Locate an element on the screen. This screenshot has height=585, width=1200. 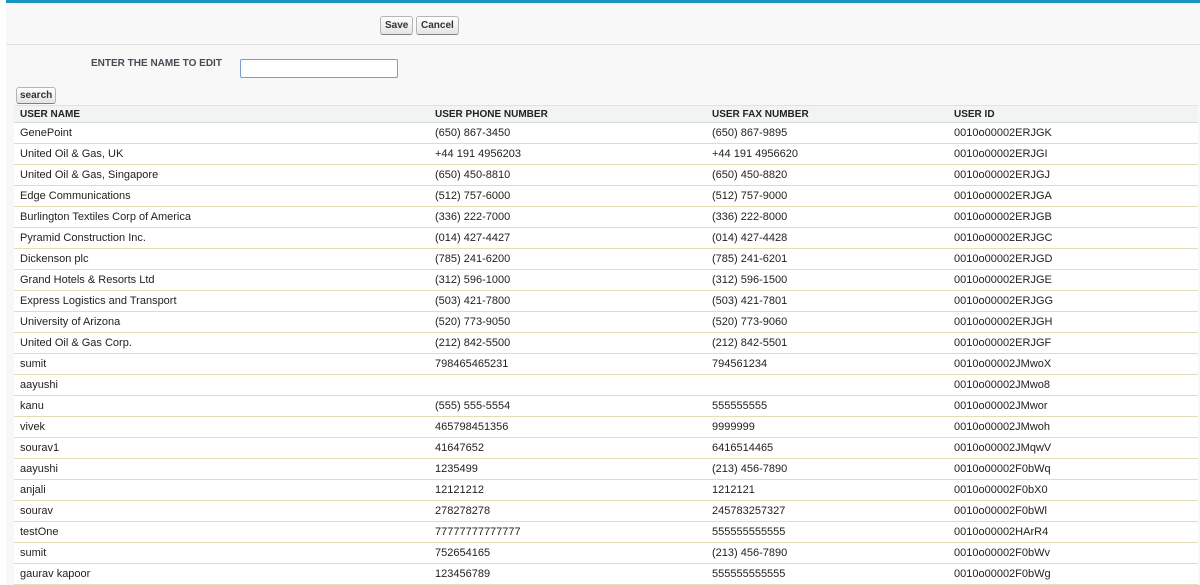
cell-user-fax: 9999999 is located at coordinates (827, 427).